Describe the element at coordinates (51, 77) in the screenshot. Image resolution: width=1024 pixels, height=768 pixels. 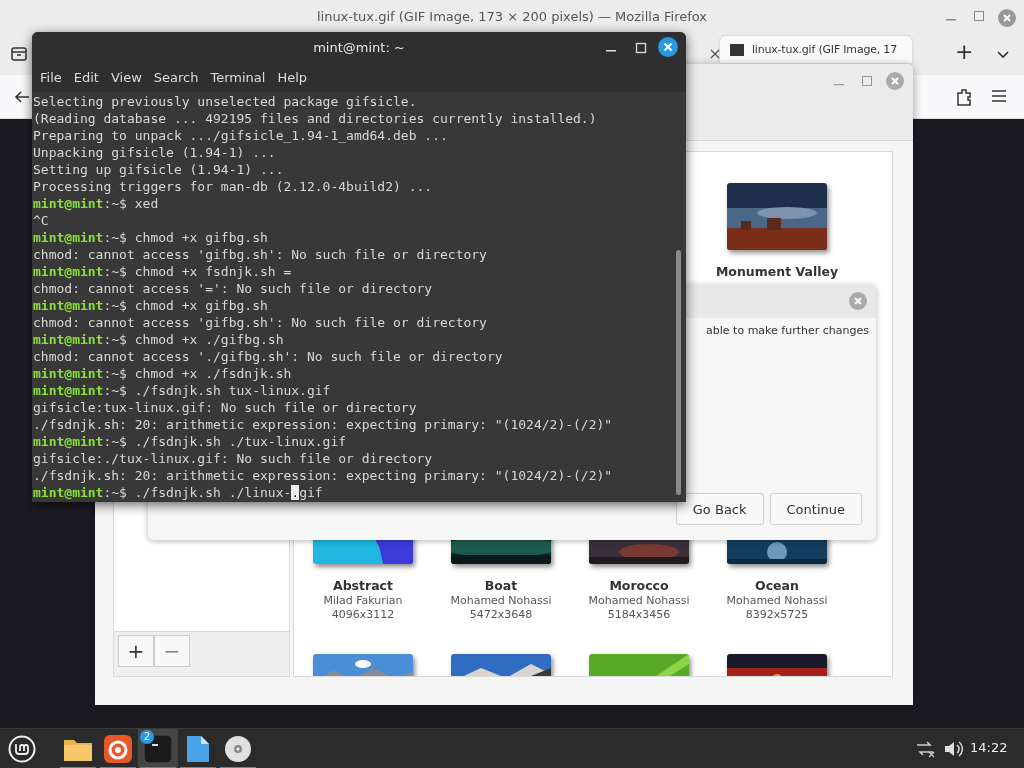
I see `menu-item: File` at that location.